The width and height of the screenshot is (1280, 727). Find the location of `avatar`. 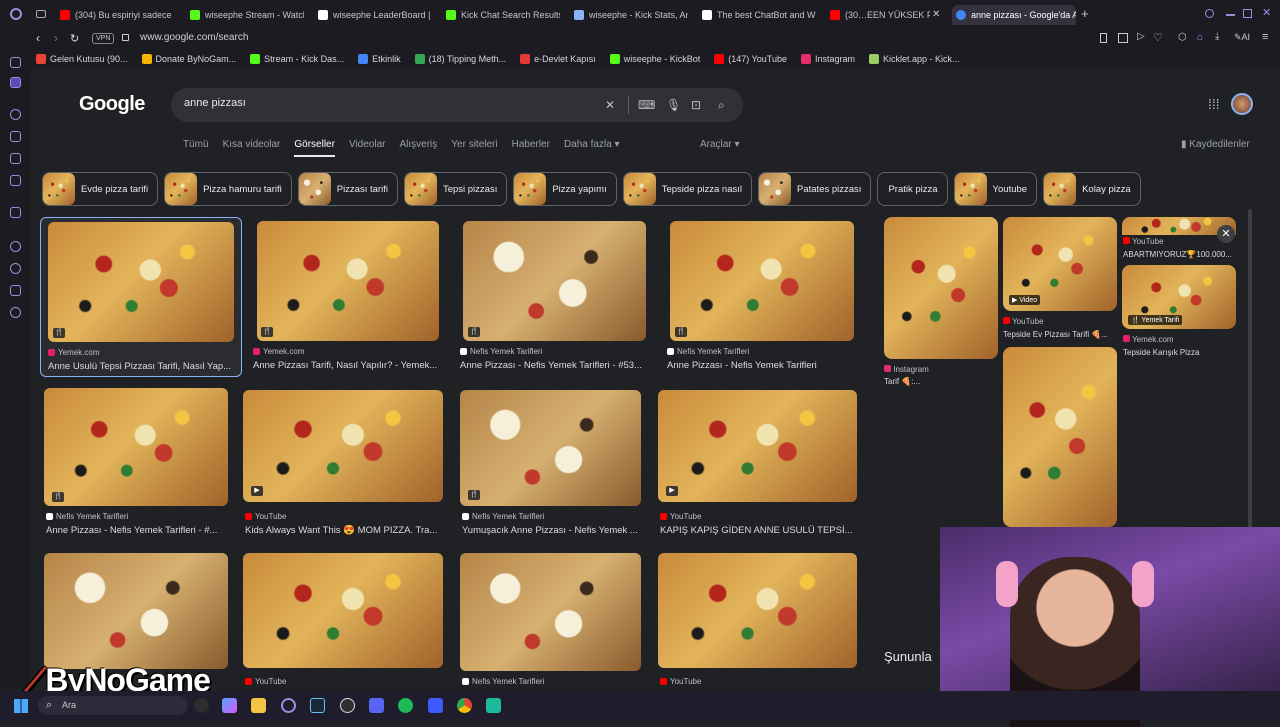

avatar is located at coordinates (1242, 104).